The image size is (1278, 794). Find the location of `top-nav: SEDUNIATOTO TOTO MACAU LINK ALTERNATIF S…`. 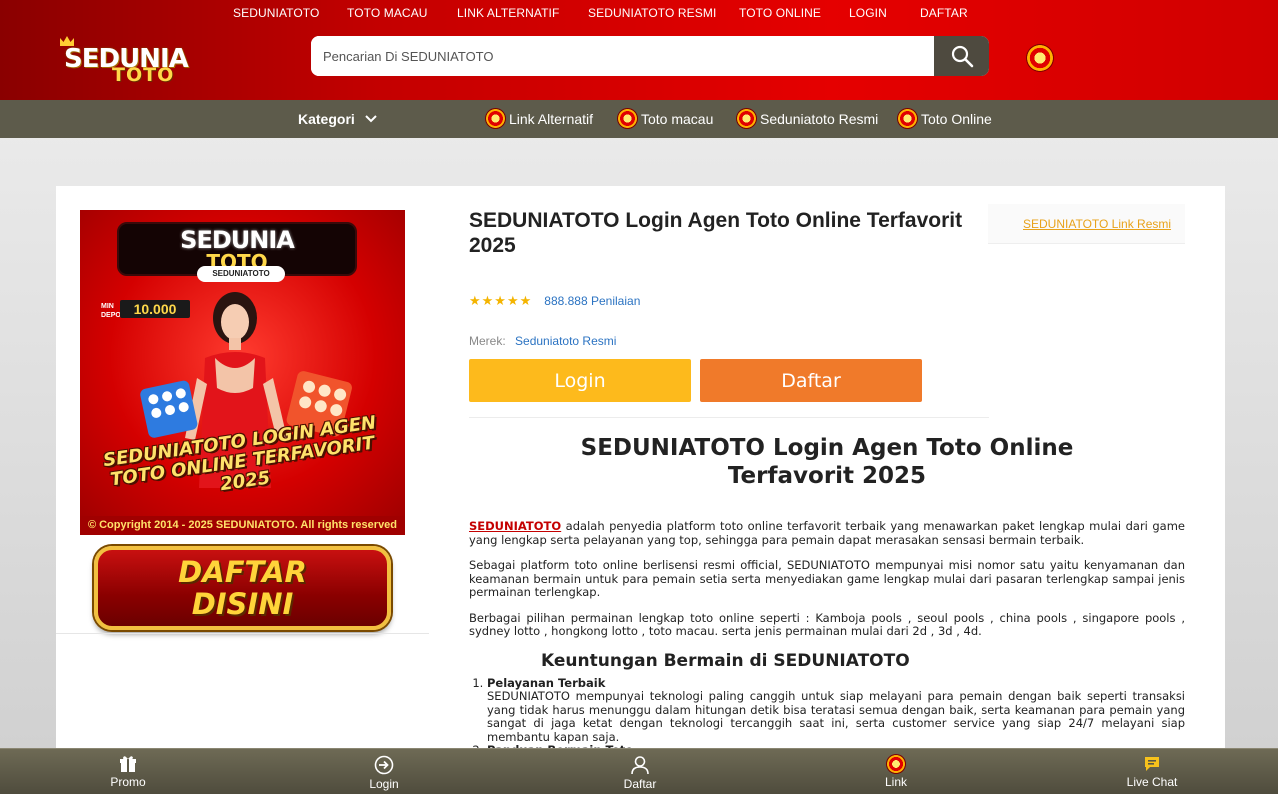

top-nav: SEDUNIATOTO TOTO MACAU LINK ALTERNATIF S… is located at coordinates (639, 14).